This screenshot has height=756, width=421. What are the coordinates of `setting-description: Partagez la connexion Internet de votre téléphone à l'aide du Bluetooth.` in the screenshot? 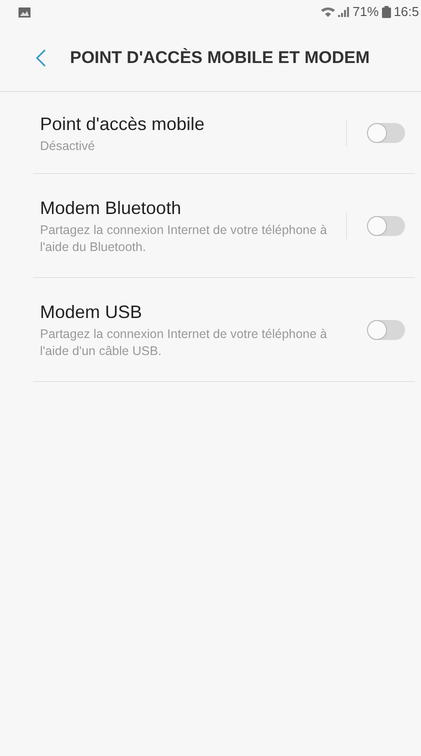 It's located at (184, 239).